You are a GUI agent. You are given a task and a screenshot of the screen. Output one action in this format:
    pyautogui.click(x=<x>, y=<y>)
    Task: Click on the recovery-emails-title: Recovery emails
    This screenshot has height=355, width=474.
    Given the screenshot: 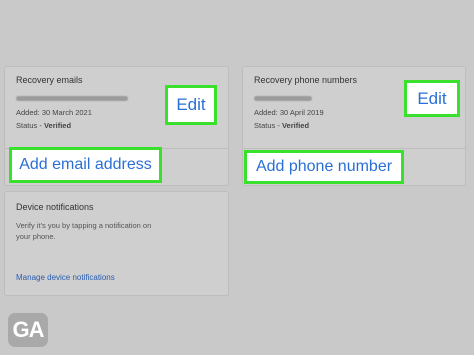 What is the action you would take?
    pyautogui.click(x=49, y=80)
    